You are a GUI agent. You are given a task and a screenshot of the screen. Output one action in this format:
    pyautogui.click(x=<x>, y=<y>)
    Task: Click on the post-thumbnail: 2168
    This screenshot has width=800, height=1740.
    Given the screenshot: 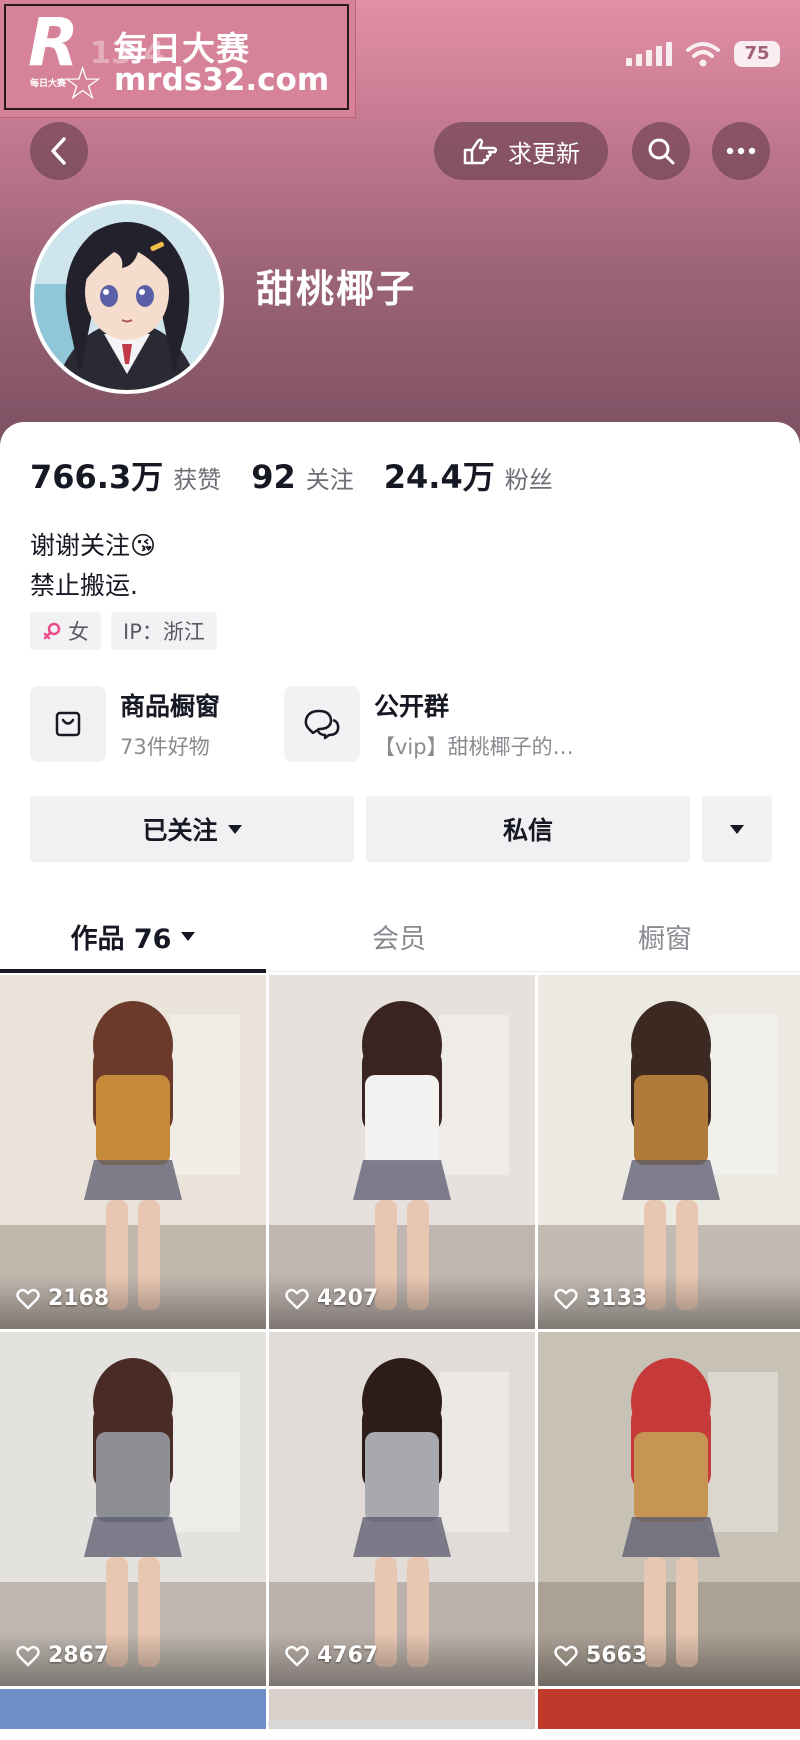 What is the action you would take?
    pyautogui.click(x=133, y=1152)
    